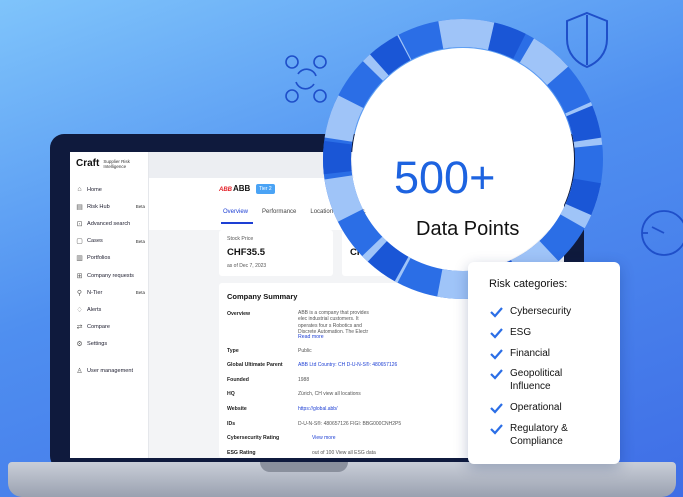 This screenshot has width=683, height=497. I want to click on sidebar-item-company-requests: ⊞ Company requests, so click(110, 275).